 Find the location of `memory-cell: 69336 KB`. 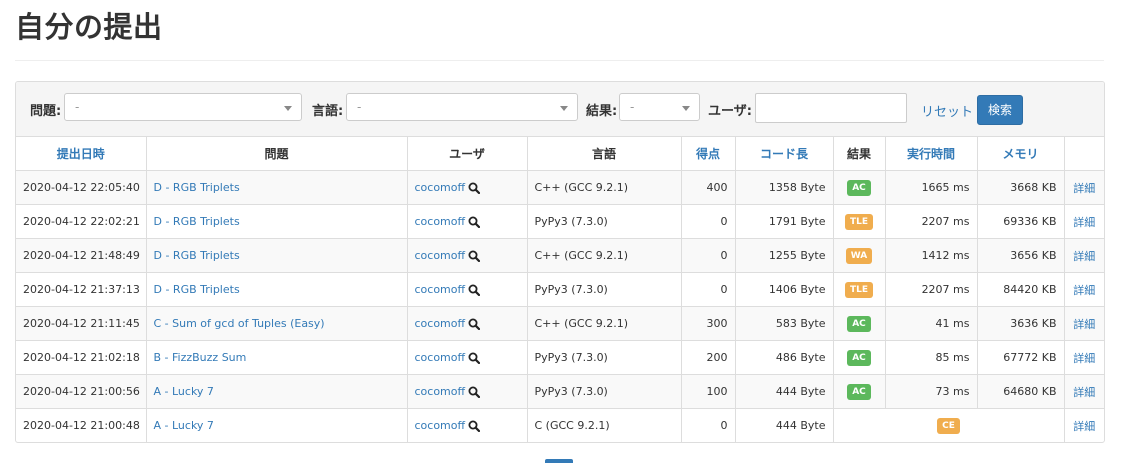

memory-cell: 69336 KB is located at coordinates (1021, 221).